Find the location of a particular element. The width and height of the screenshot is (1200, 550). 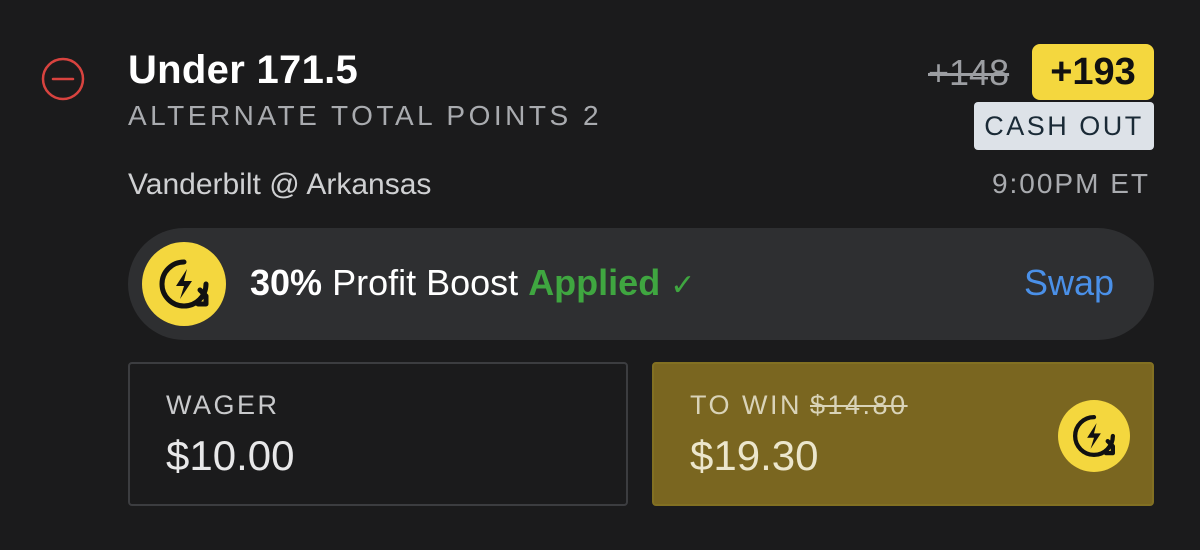

boosted-odds-badge: +193 is located at coordinates (1093, 72).